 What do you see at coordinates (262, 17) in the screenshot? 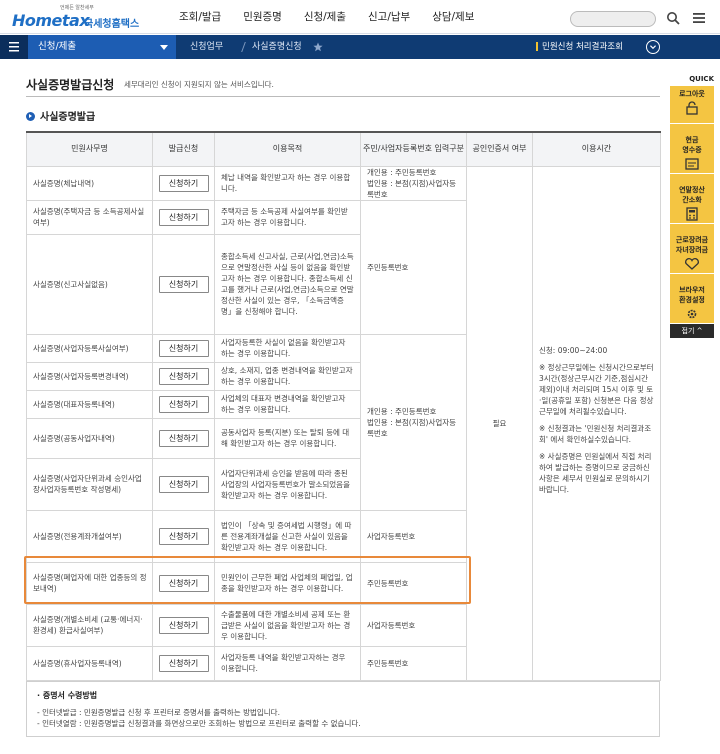
I see `gnb-item-certificates: 민원증명` at bounding box center [262, 17].